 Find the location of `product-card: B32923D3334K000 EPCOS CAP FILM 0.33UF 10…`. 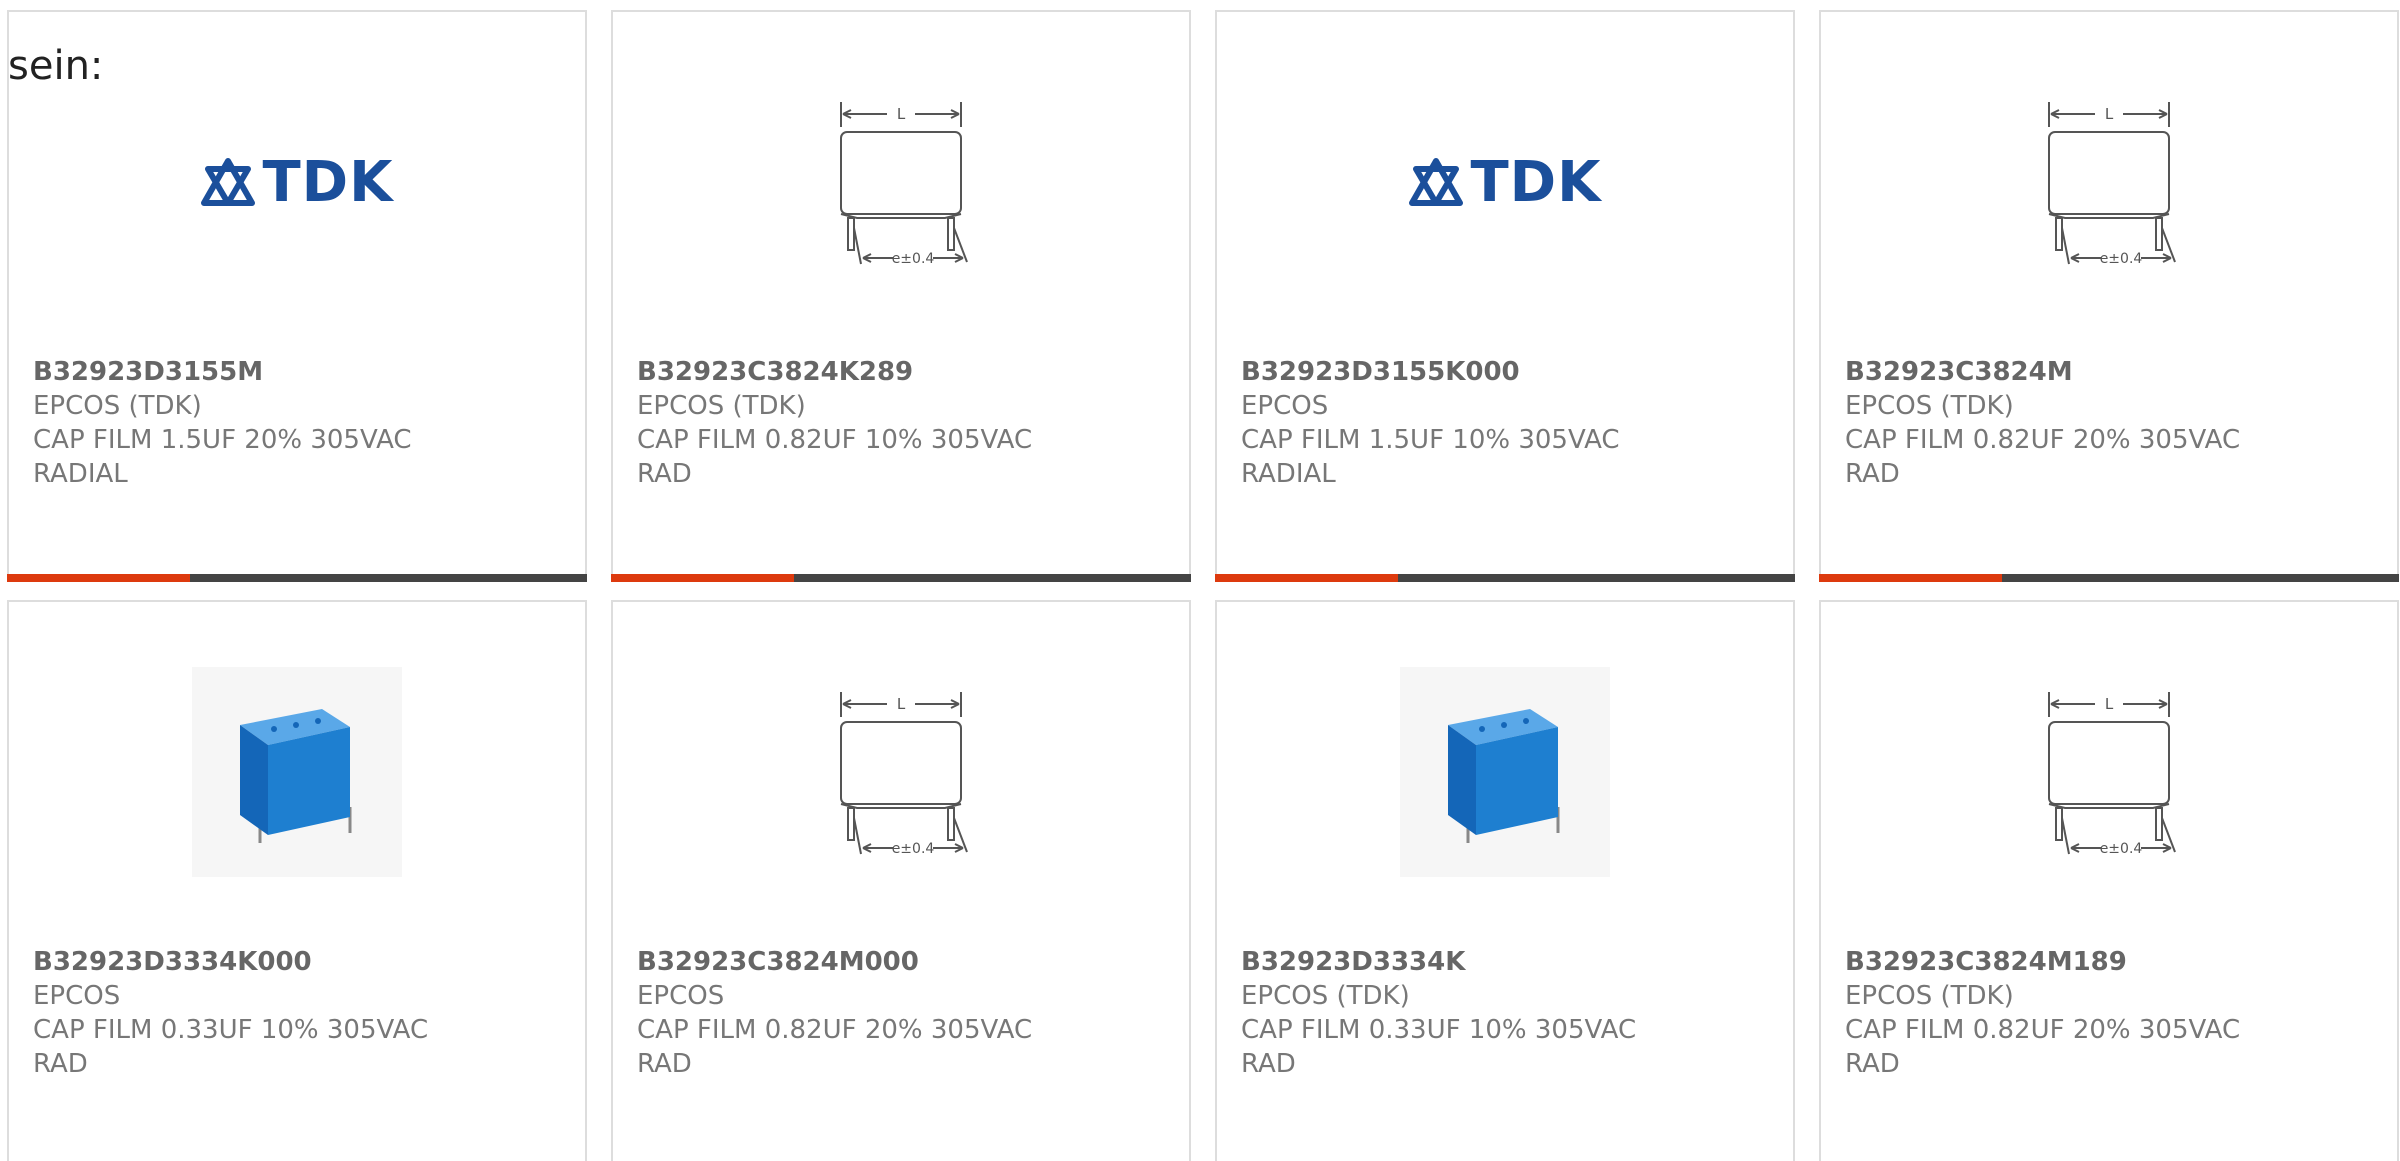

product-card: B32923D3334K000 EPCOS CAP FILM 0.33UF 10… is located at coordinates (297, 880).